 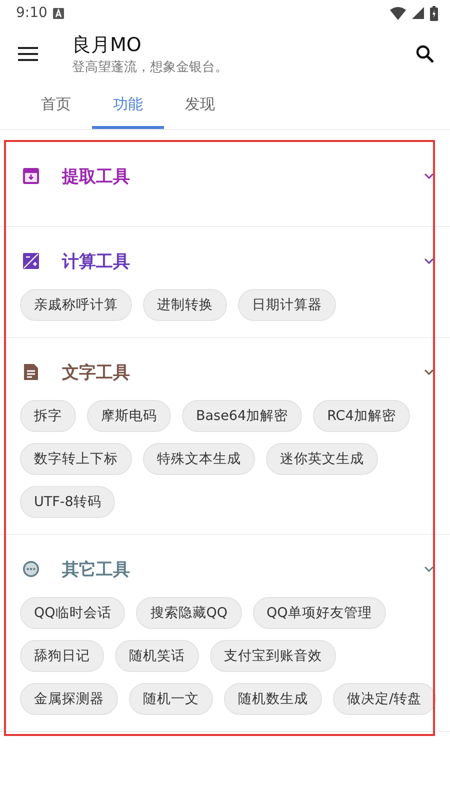 I want to click on tool-chip: 日期计算器, so click(x=287, y=305).